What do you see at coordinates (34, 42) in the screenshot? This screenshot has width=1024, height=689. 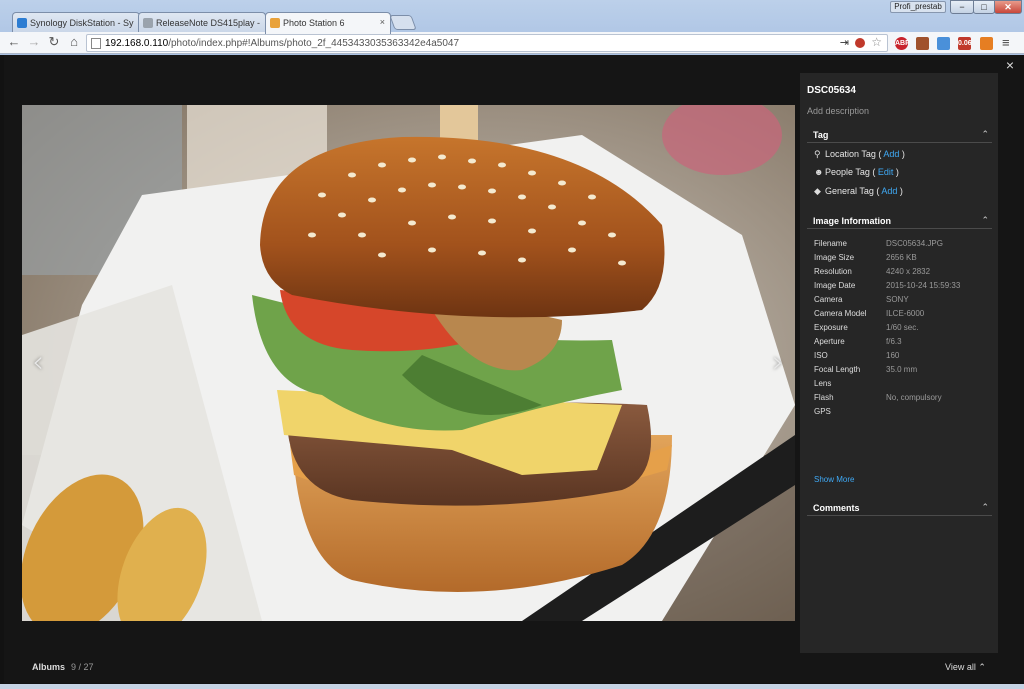 I see `forward-arrow-icon: →` at bounding box center [34, 42].